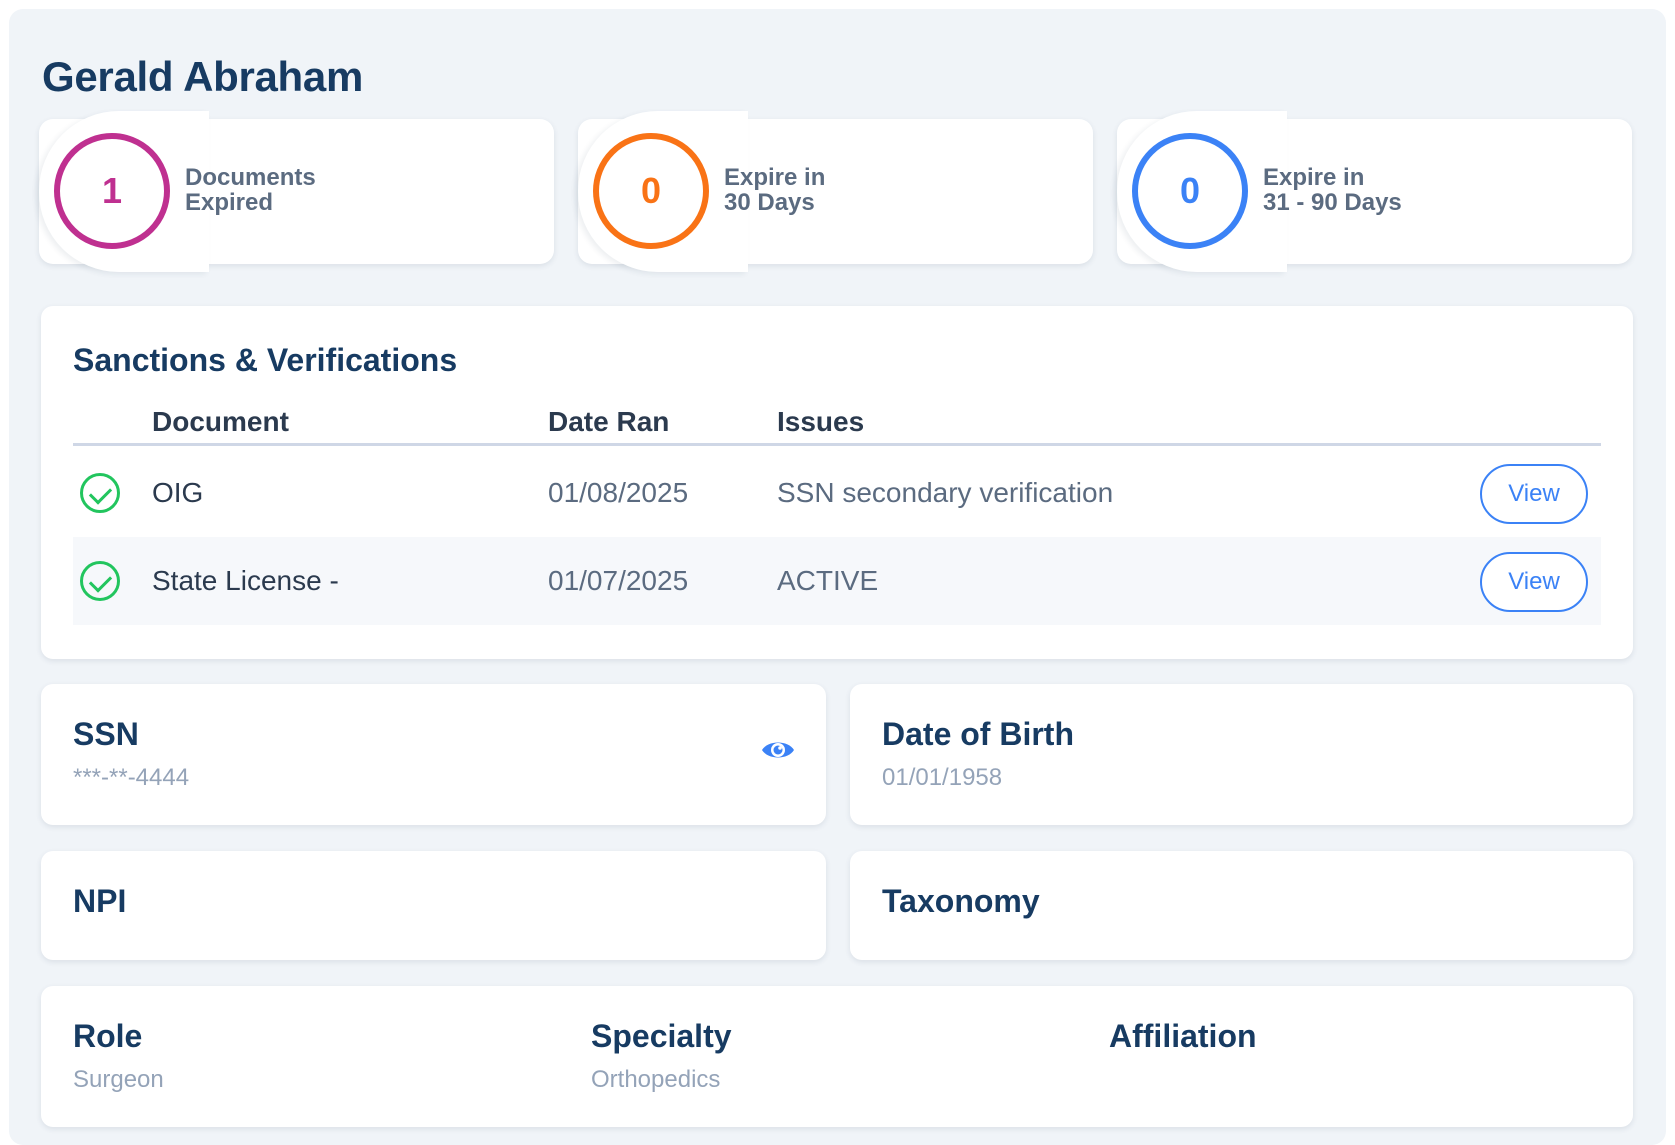 This screenshot has width=1675, height=1145. What do you see at coordinates (245, 580) in the screenshot?
I see `row-document: State License -` at bounding box center [245, 580].